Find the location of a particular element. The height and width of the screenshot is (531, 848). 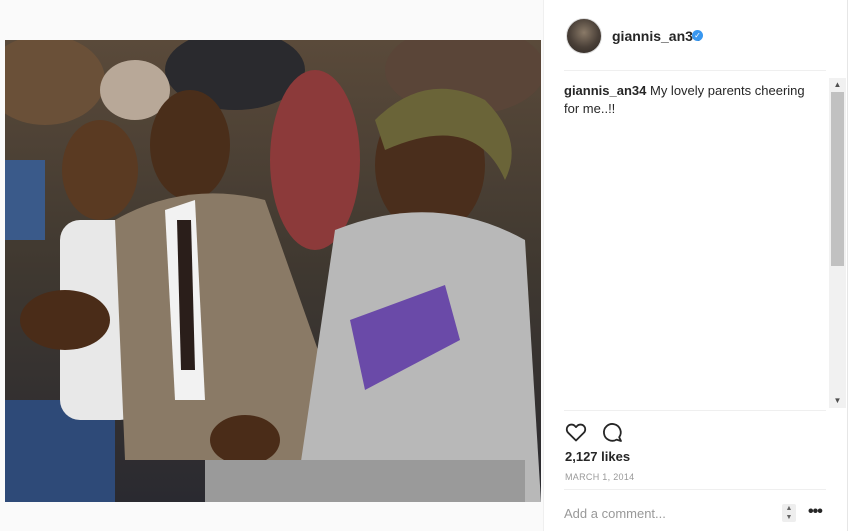

heart-icon is located at coordinates (576, 432).